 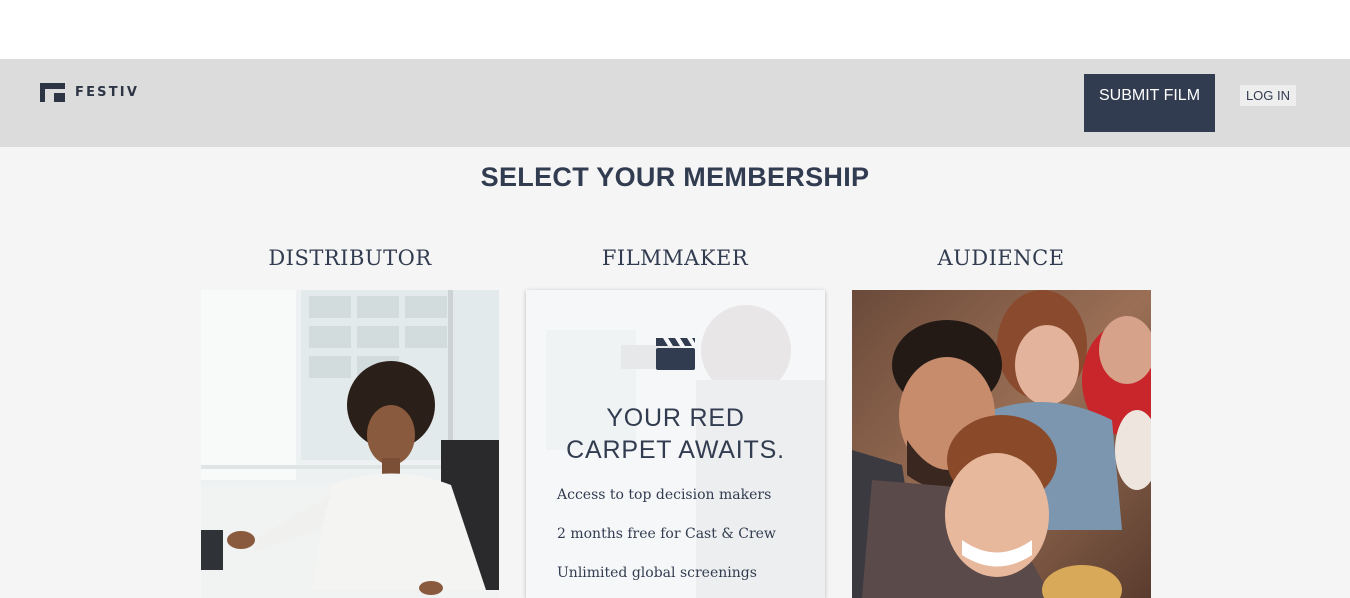 I want to click on page-title: SELECT YOUR MEMBERSHIP, so click(x=675, y=177).